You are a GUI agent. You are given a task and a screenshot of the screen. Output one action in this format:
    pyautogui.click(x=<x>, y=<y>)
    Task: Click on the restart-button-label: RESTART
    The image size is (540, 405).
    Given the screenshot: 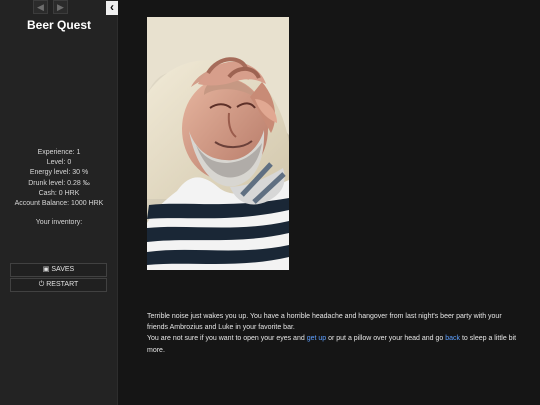 What is the action you would take?
    pyautogui.click(x=62, y=284)
    